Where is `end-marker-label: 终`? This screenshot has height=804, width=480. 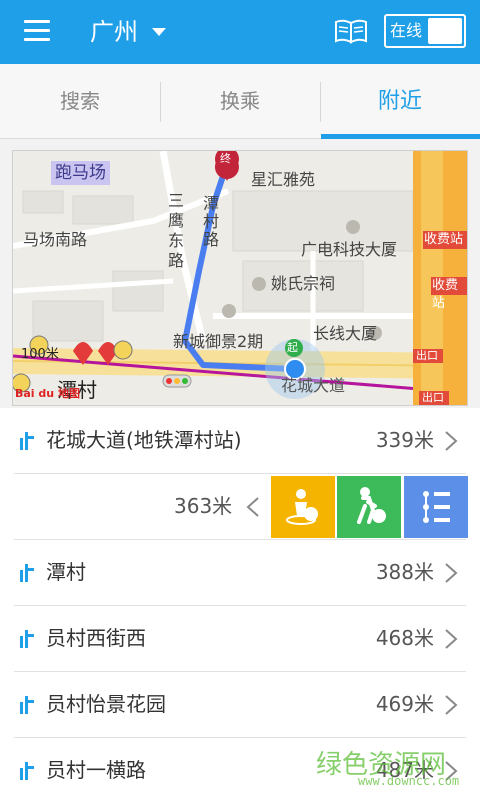 end-marker-label: 终 is located at coordinates (225, 158).